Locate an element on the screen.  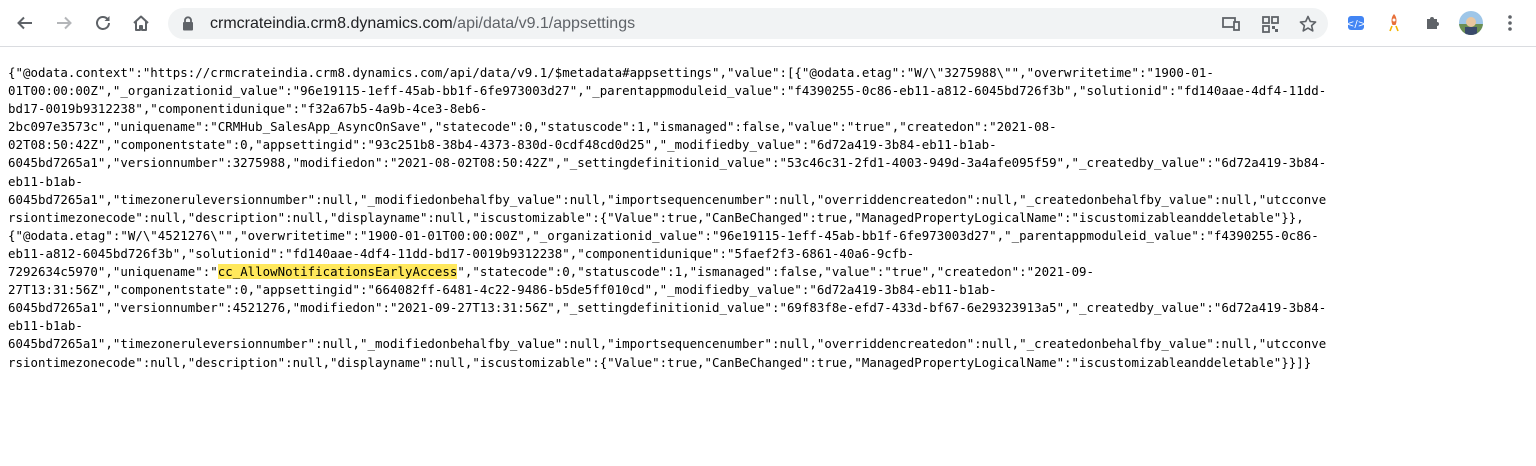
more-menu-button is located at coordinates (1510, 23).